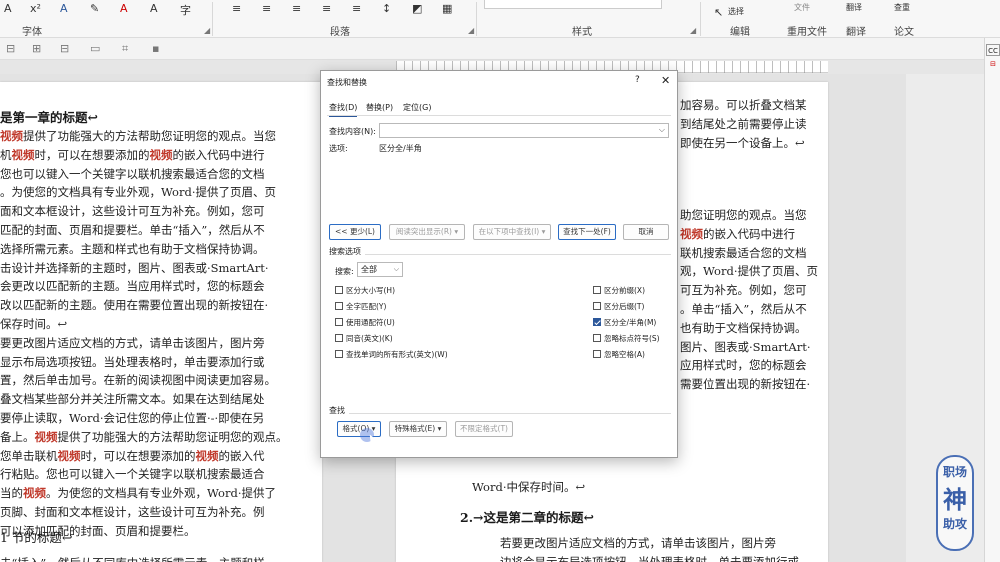 The width and height of the screenshot is (1000, 562). I want to click on crop-icon: ⌗, so click(125, 49).